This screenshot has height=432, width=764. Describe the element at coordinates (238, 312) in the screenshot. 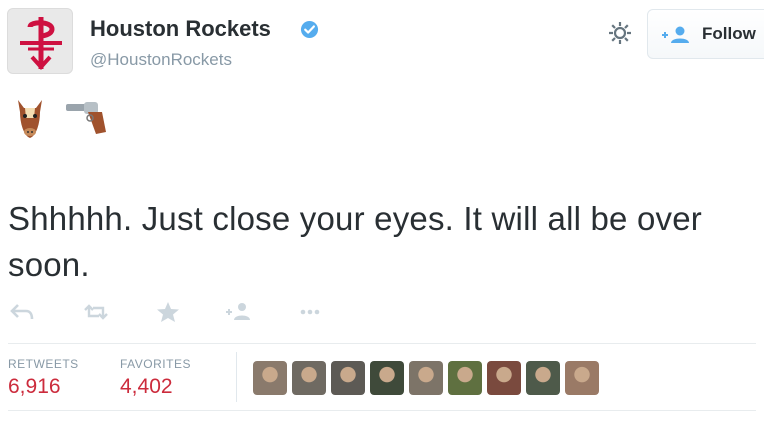

I see `follow-icon` at that location.